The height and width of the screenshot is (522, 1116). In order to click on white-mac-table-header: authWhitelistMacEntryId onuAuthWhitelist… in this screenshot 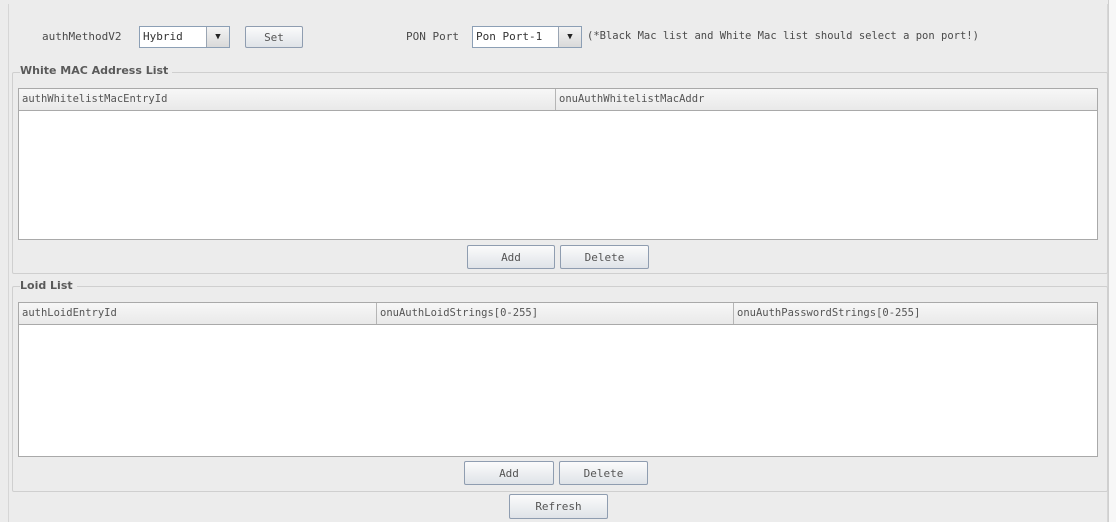, I will do `click(558, 100)`.